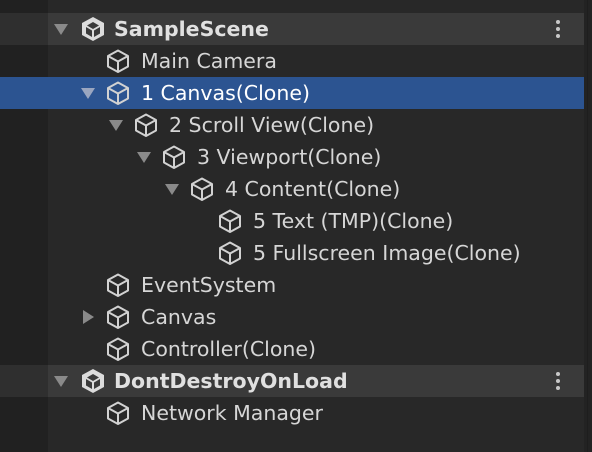 This screenshot has height=452, width=592. What do you see at coordinates (292, 317) in the screenshot?
I see `hierarchy-item-row: Canvas` at bounding box center [292, 317].